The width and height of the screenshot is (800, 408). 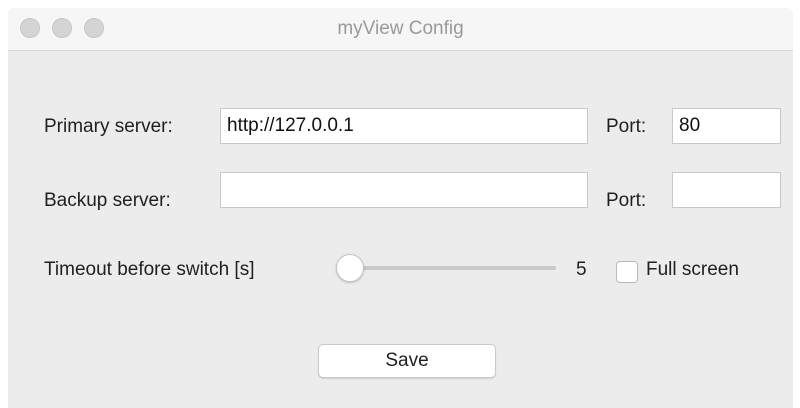 What do you see at coordinates (627, 272) in the screenshot?
I see `fullscreen-checkbox` at bounding box center [627, 272].